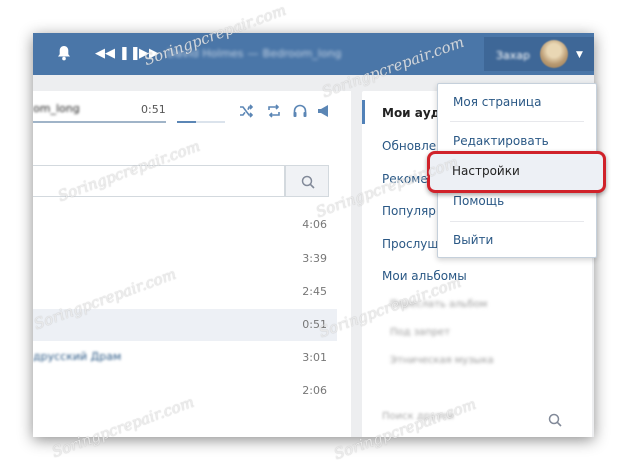  What do you see at coordinates (314, 390) in the screenshot?
I see `track-row-duration: 2:06` at bounding box center [314, 390].